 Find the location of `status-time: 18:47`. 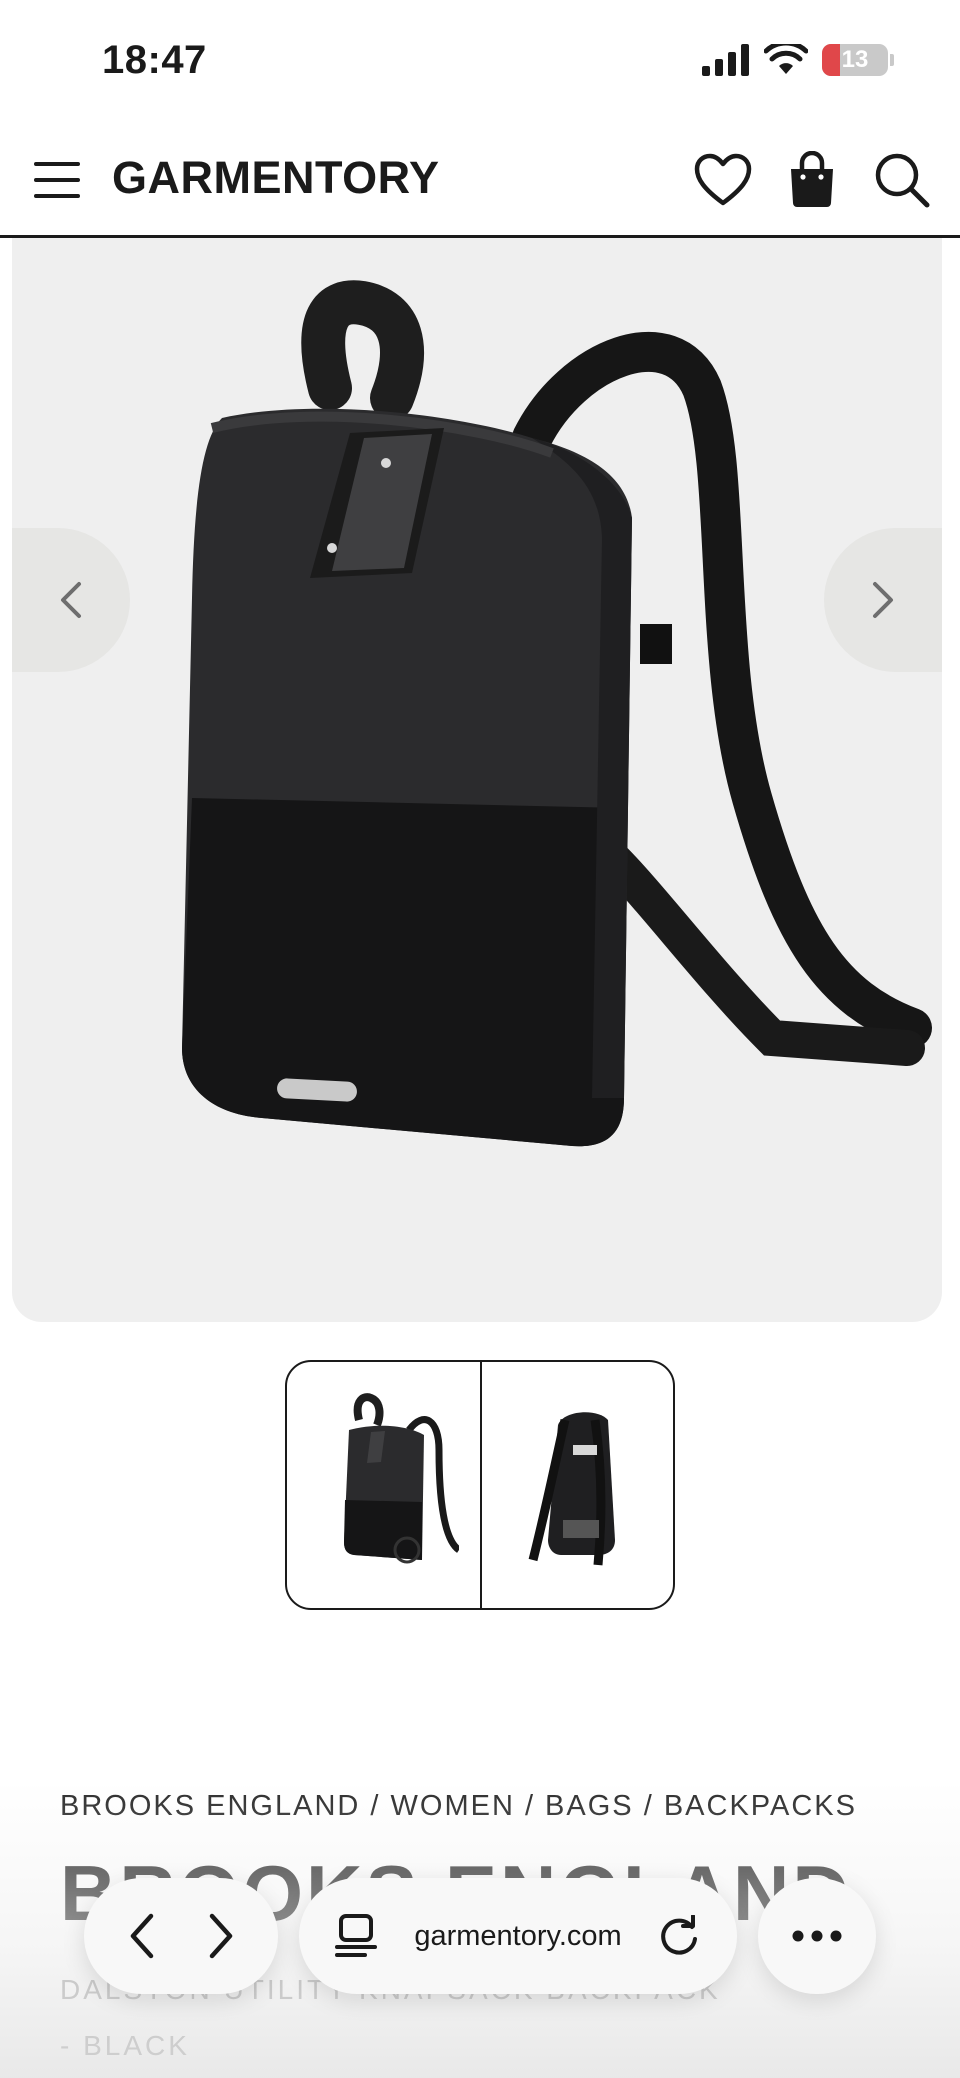

status-time: 18:47 is located at coordinates (154, 60).